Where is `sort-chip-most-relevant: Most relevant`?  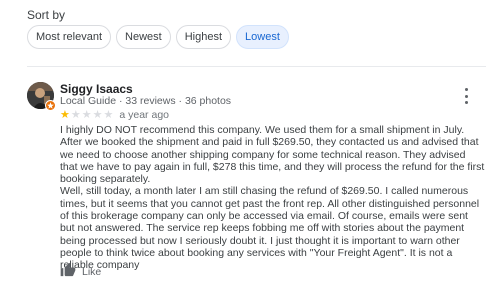
sort-chip-most-relevant: Most relevant is located at coordinates (69, 37).